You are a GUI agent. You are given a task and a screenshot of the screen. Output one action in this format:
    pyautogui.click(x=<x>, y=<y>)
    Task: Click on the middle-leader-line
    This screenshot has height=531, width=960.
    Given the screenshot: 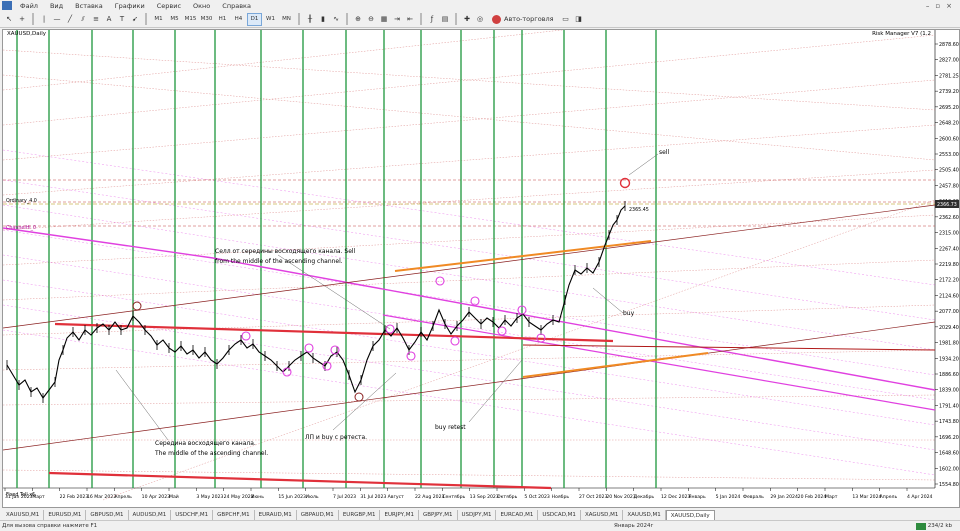 What is the action you would take?
    pyautogui.click(x=142, y=405)
    